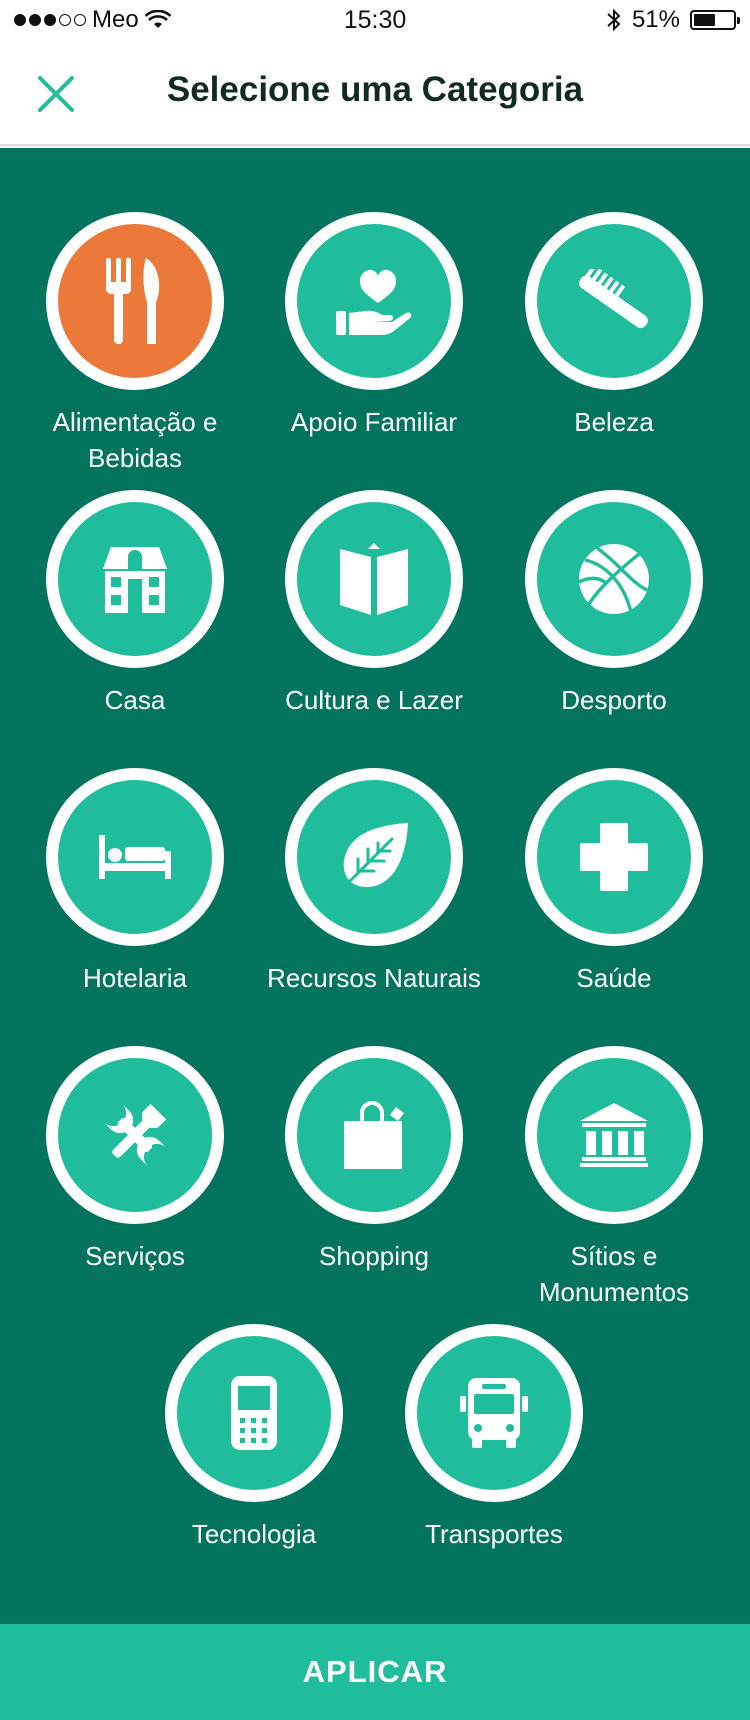 This screenshot has width=750, height=1720. What do you see at coordinates (135, 857) in the screenshot?
I see `bed-icon` at bounding box center [135, 857].